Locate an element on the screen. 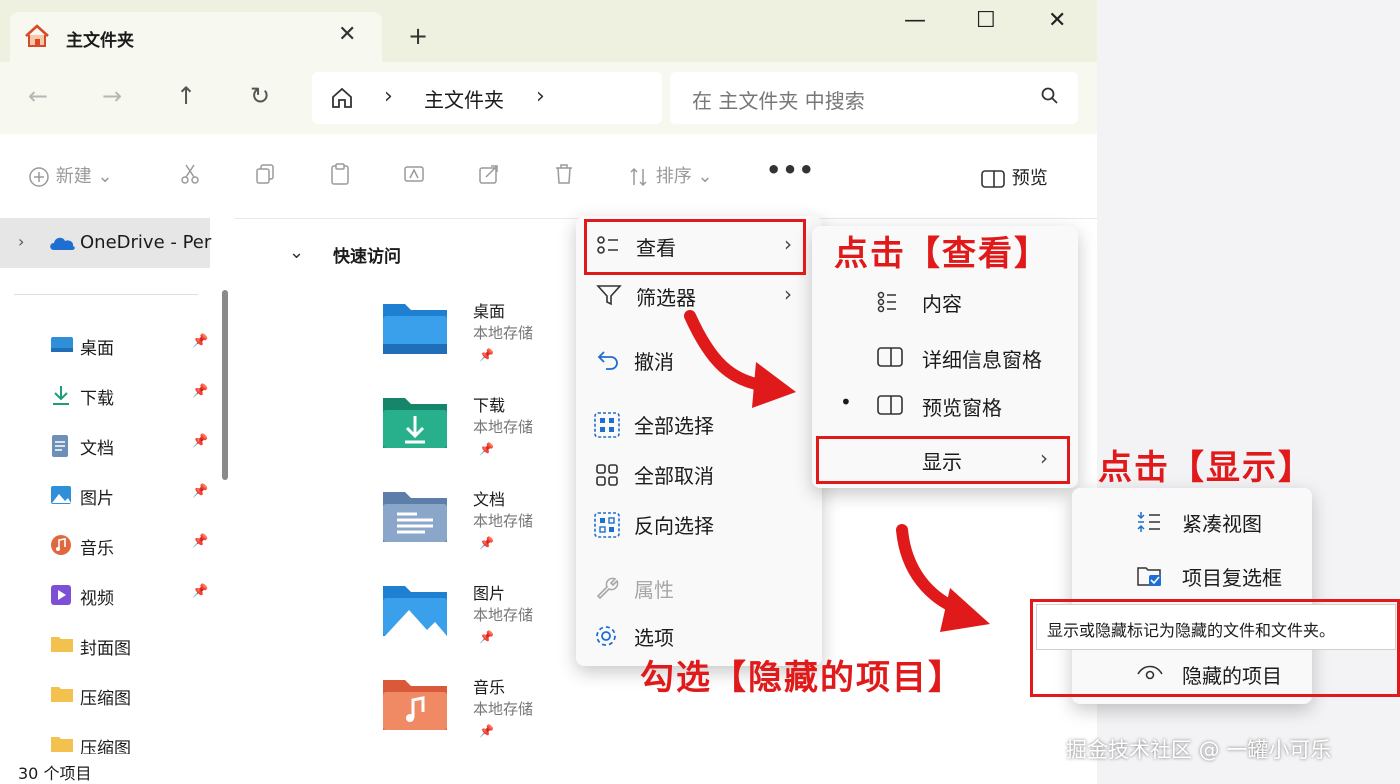  menu-item-details-pane: 详细信息窗格 is located at coordinates (945, 358).